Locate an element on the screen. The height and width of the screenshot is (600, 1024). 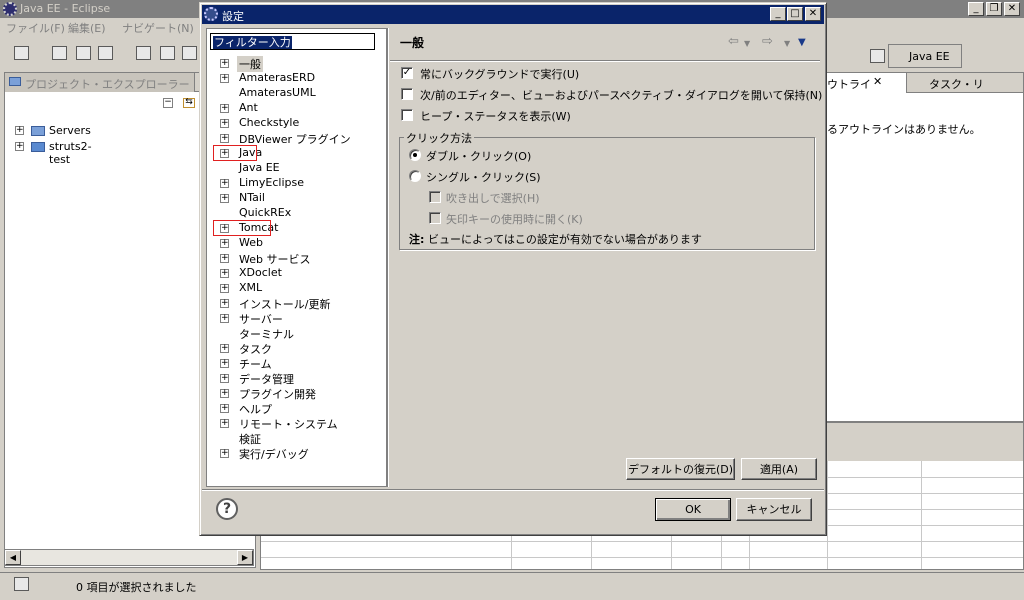
java-ee-perspective-button: Java EE is located at coordinates (925, 56).